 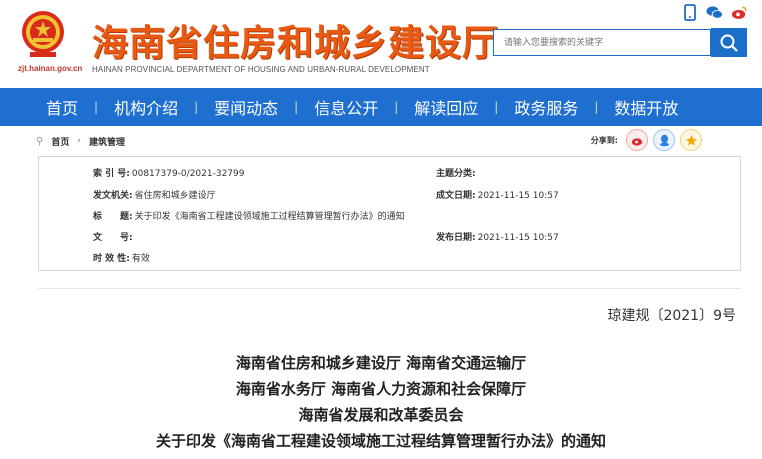 I want to click on meta-index-label: 索 引 号:, so click(x=111, y=174).